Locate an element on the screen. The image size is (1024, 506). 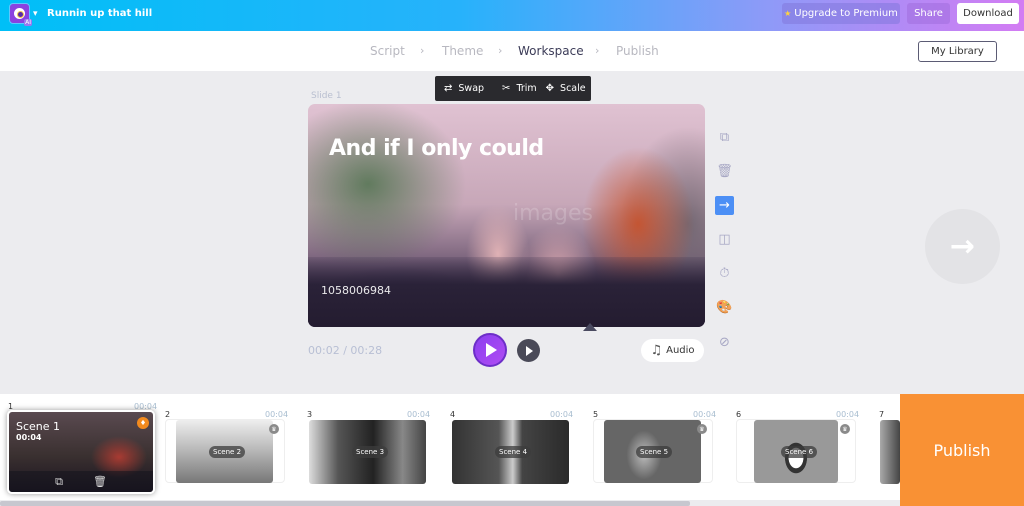
scene-number: 6 is located at coordinates (739, 414).